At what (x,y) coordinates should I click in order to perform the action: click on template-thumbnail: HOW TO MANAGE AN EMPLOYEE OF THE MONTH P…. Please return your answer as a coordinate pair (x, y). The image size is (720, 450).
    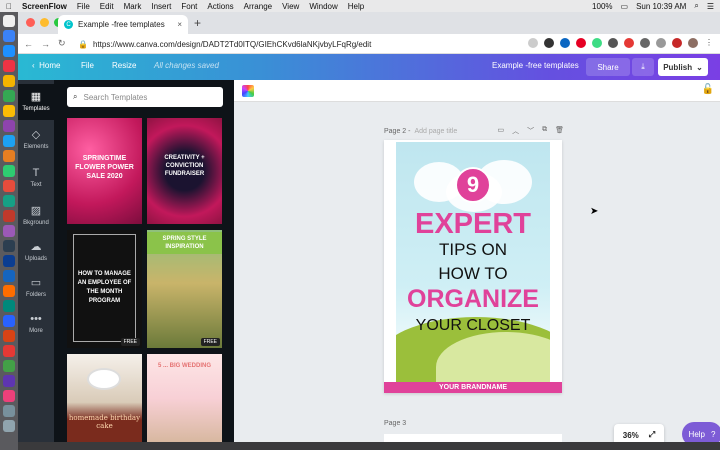
    Looking at the image, I should click on (104, 289).